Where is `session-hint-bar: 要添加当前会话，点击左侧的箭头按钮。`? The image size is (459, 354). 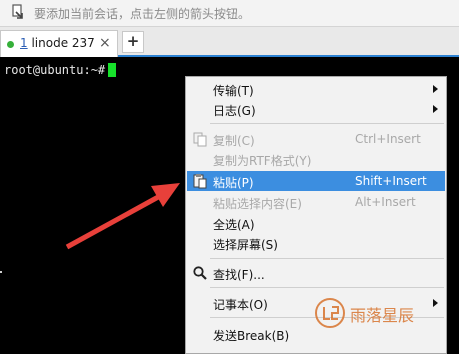
session-hint-bar: 要添加当前会话，点击左侧的箭头按钮。 is located at coordinates (229, 13).